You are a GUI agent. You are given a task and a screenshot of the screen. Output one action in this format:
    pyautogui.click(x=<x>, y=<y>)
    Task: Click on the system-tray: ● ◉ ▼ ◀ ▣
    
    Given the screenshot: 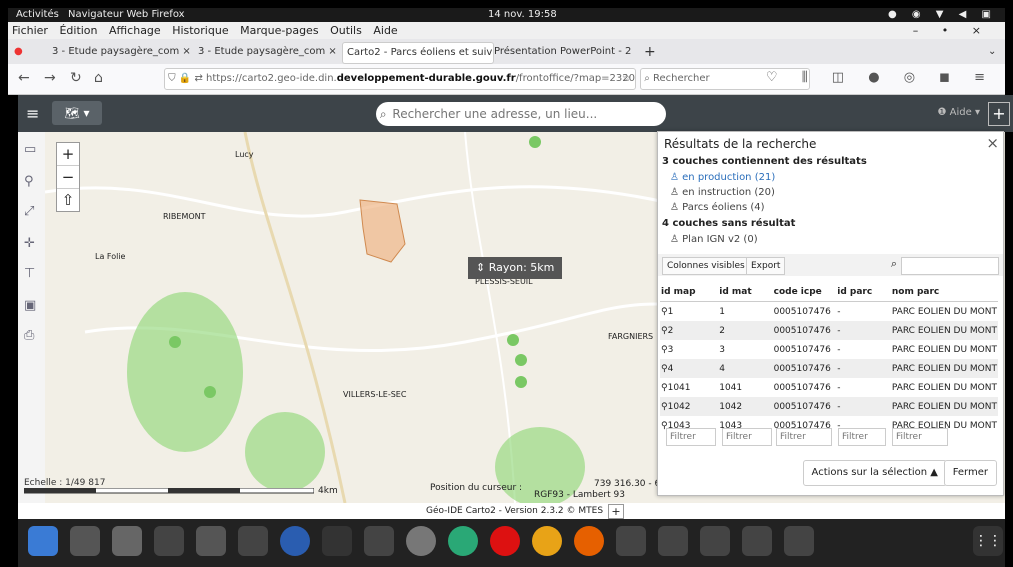 What is the action you would take?
    pyautogui.click(x=942, y=15)
    